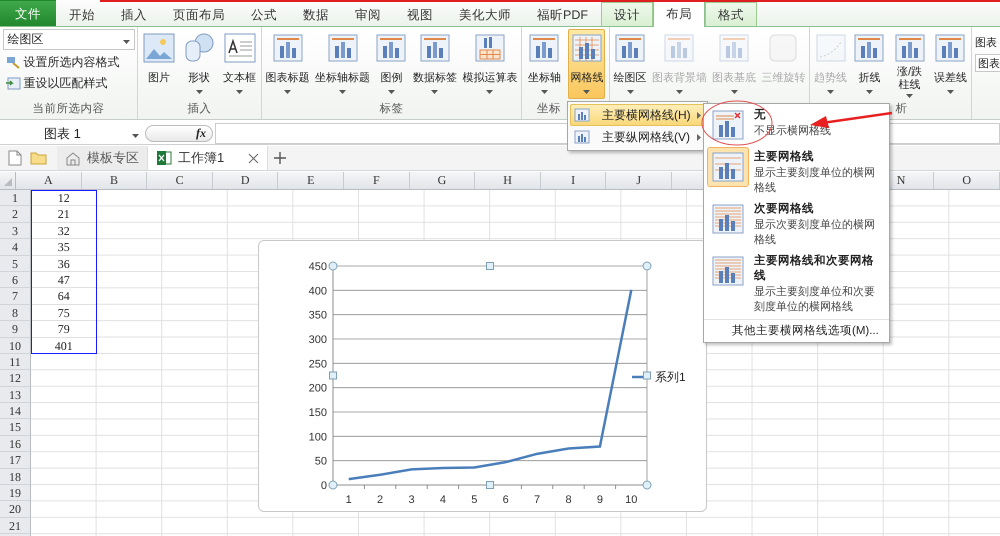 The height and width of the screenshot is (536, 1000). I want to click on row-header: 15, so click(15, 427).